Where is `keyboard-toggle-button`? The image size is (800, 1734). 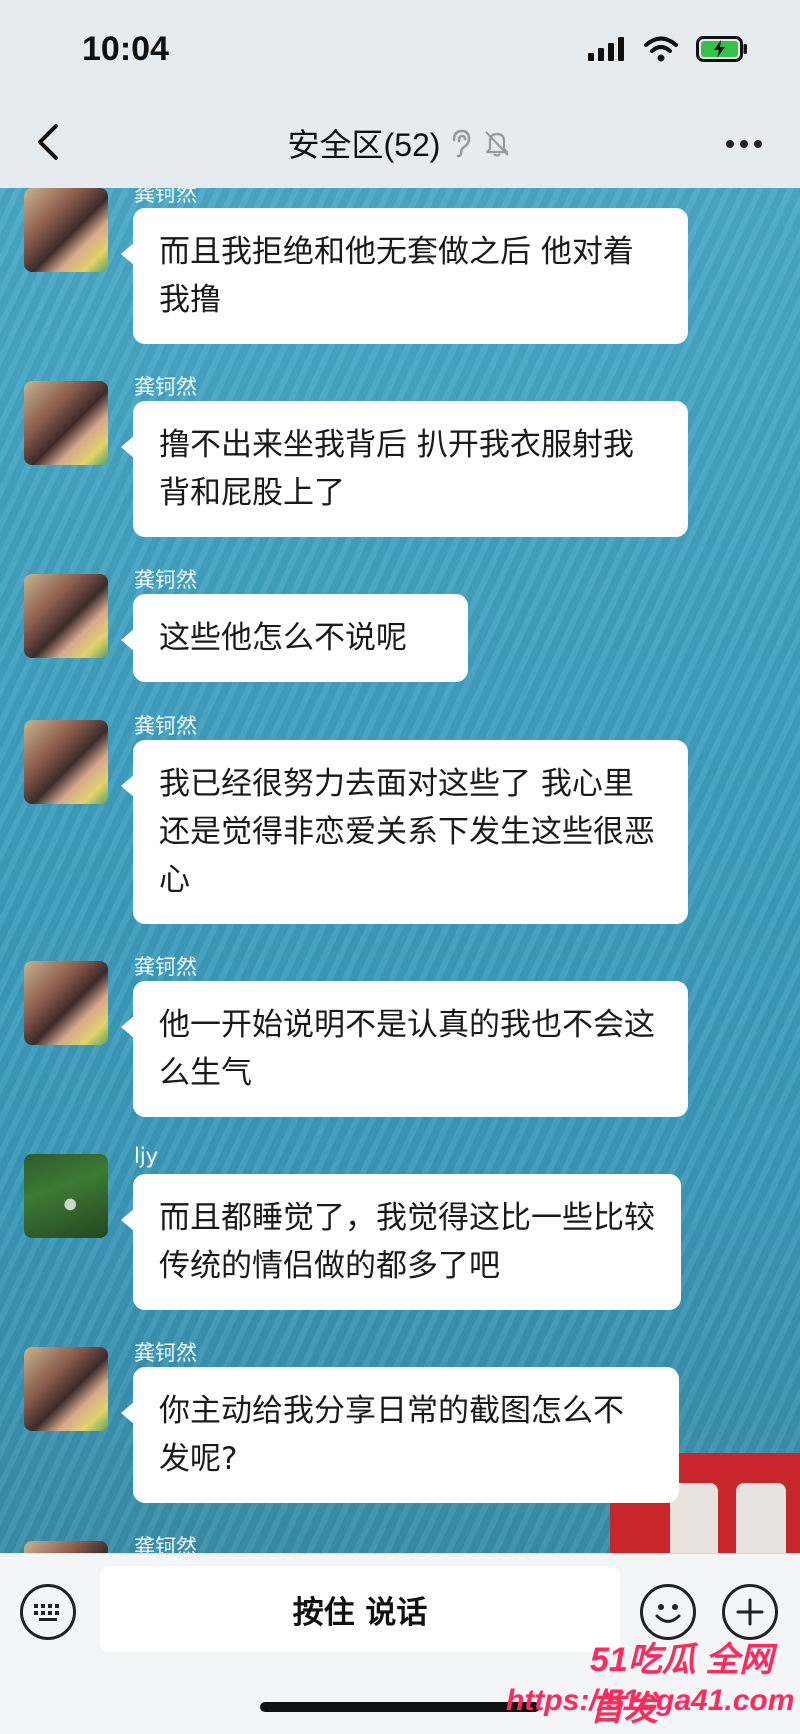 keyboard-toggle-button is located at coordinates (48, 1612).